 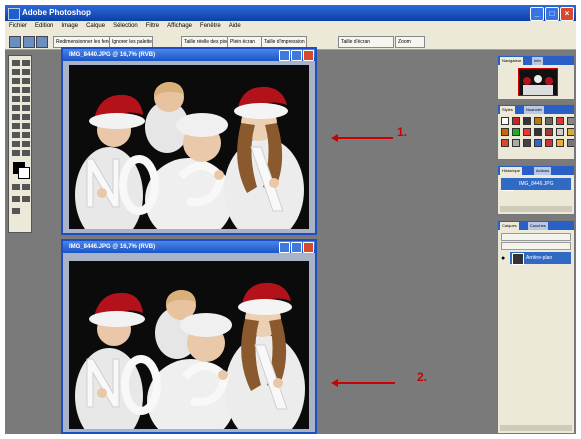 I want to click on close-button: ×, so click(x=567, y=14).